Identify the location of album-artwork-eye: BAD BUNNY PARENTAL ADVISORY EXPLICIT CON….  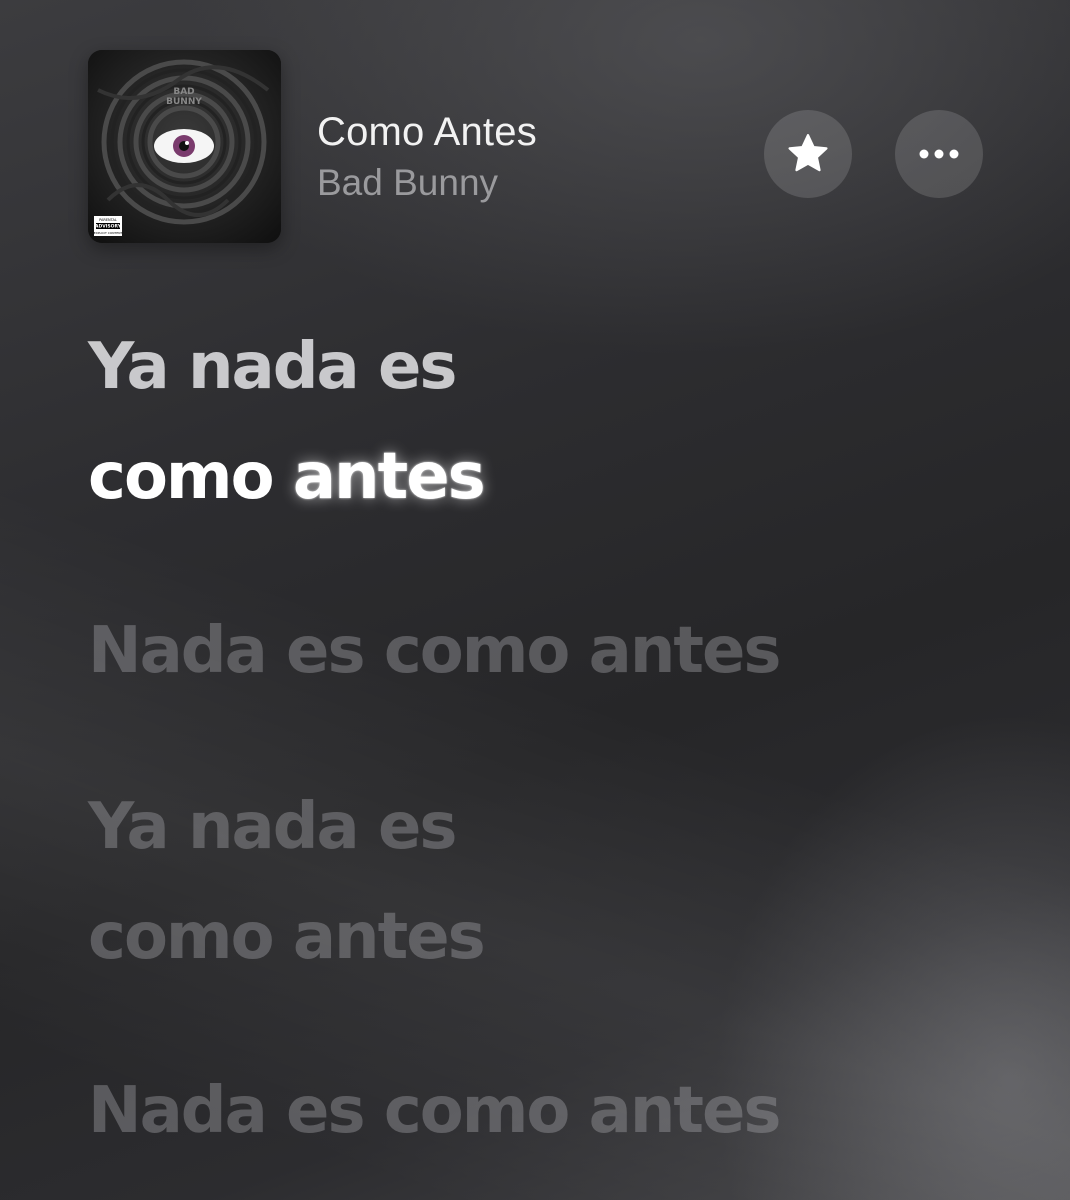
(184, 146).